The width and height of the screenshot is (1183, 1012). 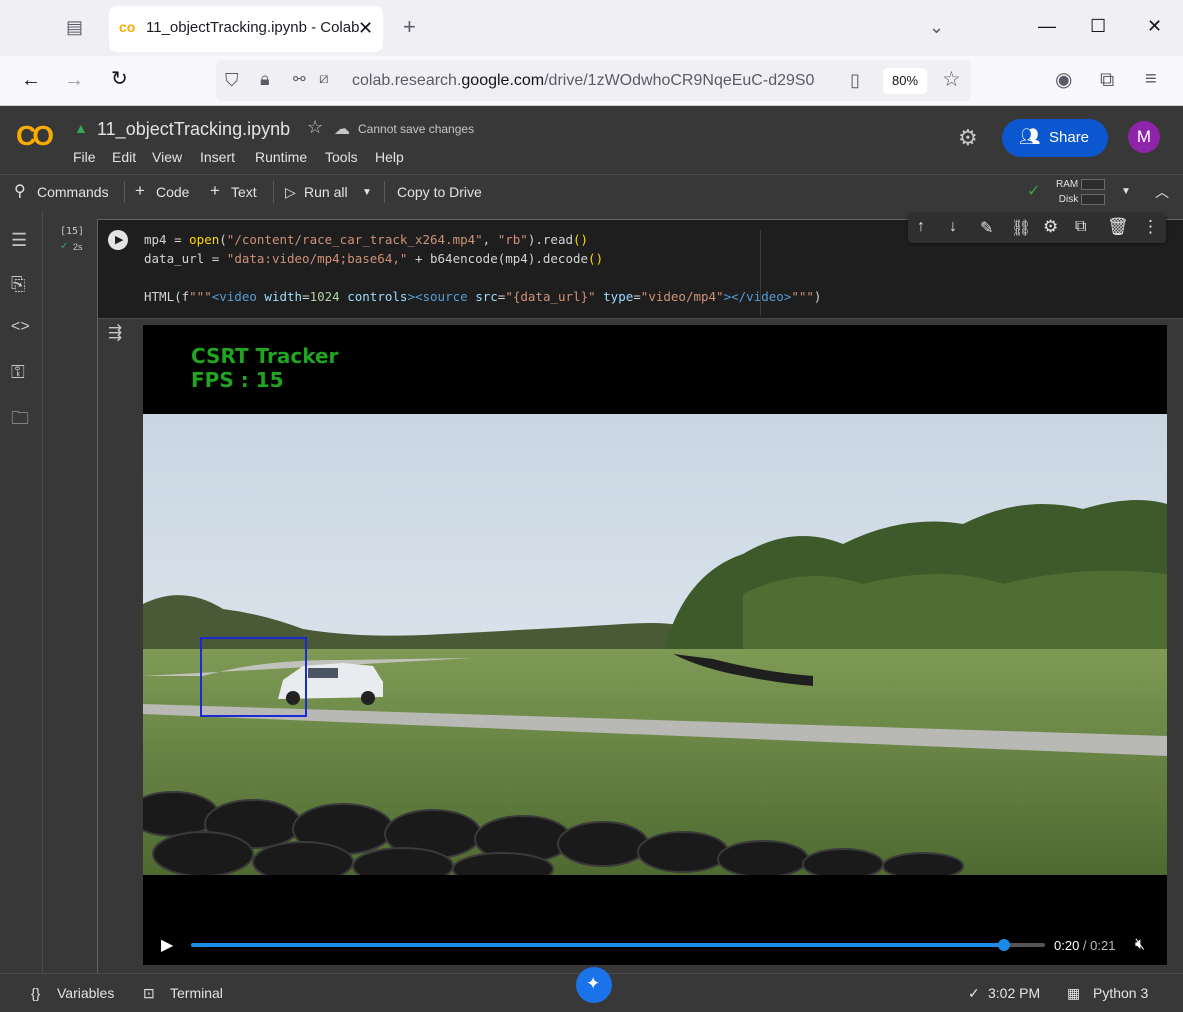 I want to click on menu-edit: Edit, so click(x=124, y=157).